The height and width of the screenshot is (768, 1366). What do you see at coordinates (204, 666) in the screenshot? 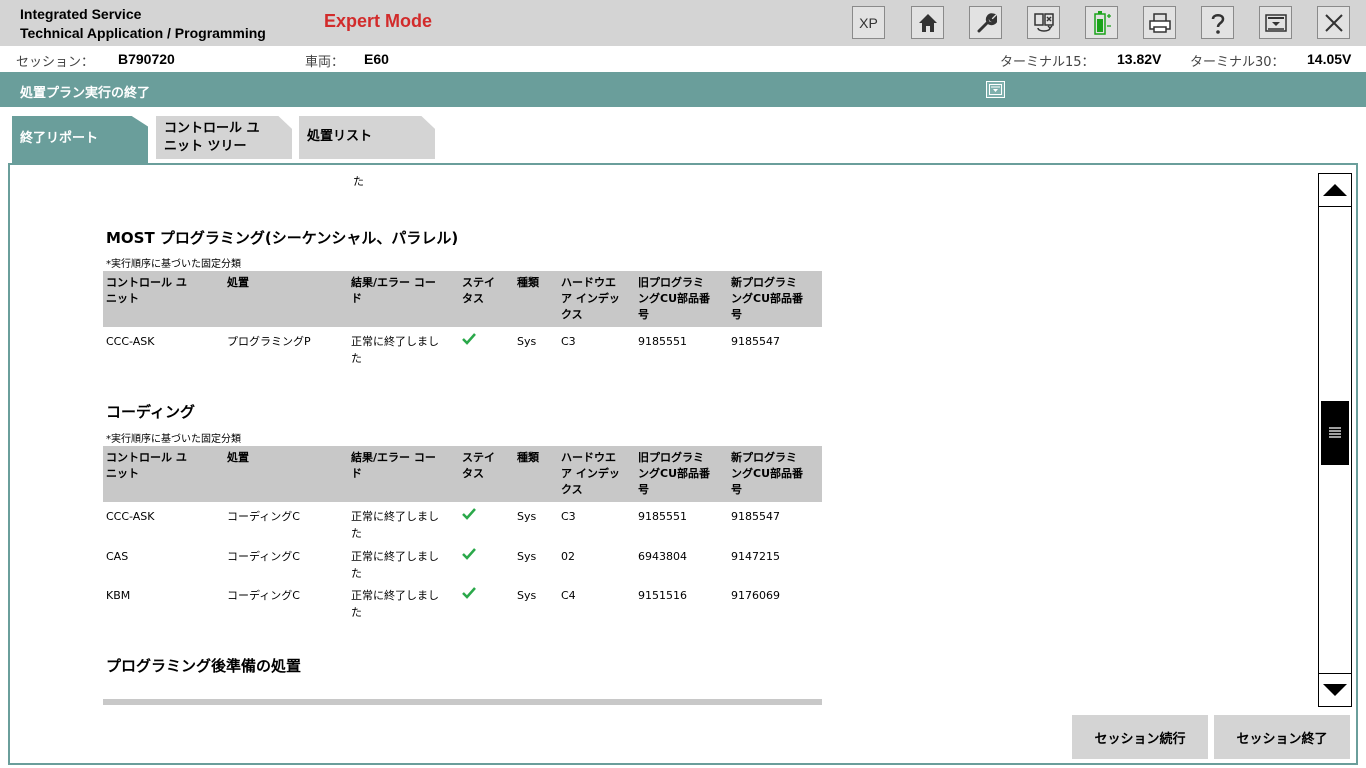
I see `section-title: プログラミング後準備の処置` at bounding box center [204, 666].